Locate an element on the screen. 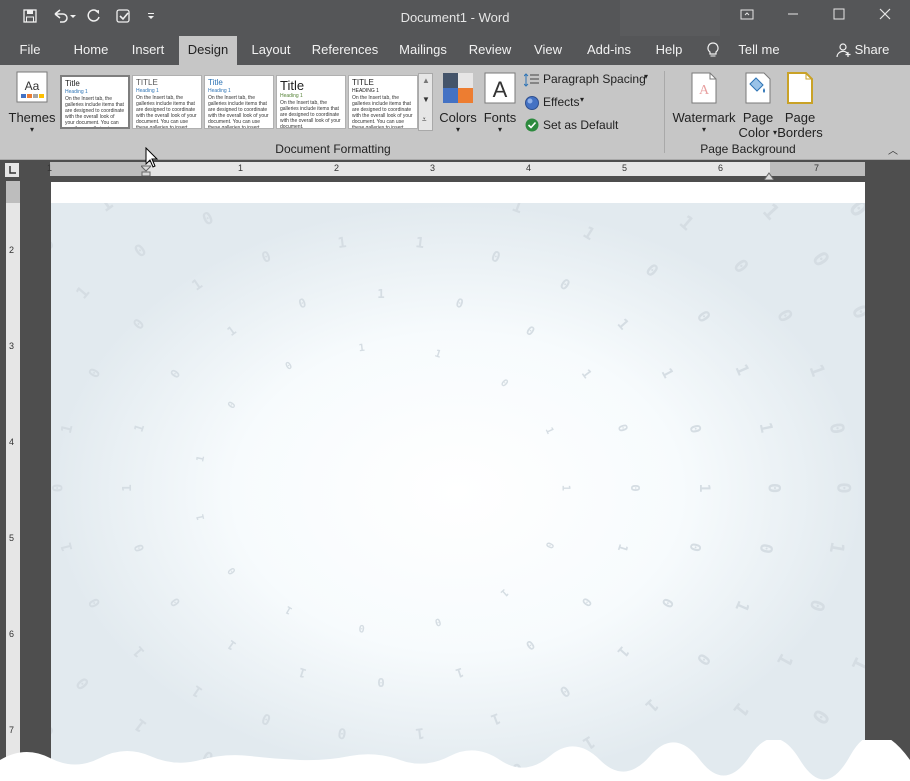  ruler-number: 2 is located at coordinates (12, 250).